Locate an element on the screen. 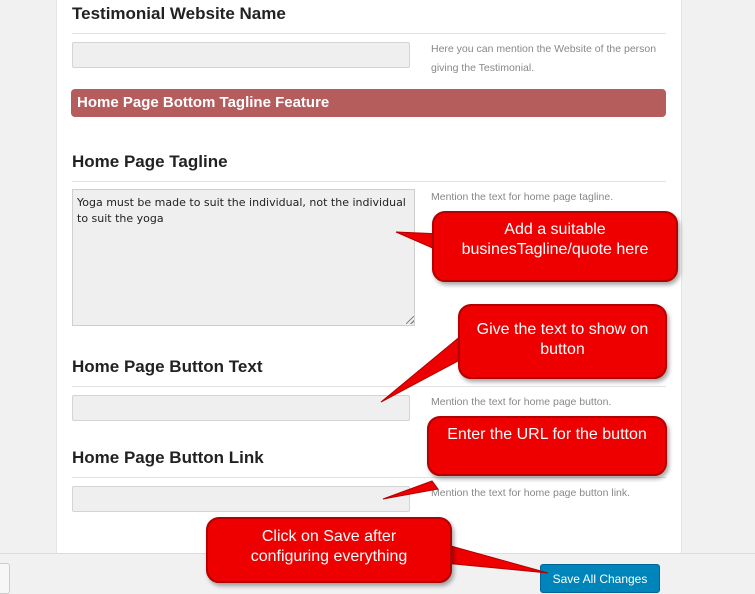 This screenshot has width=755, height=594. tagline-heading: Home Page Tagline is located at coordinates (369, 167).